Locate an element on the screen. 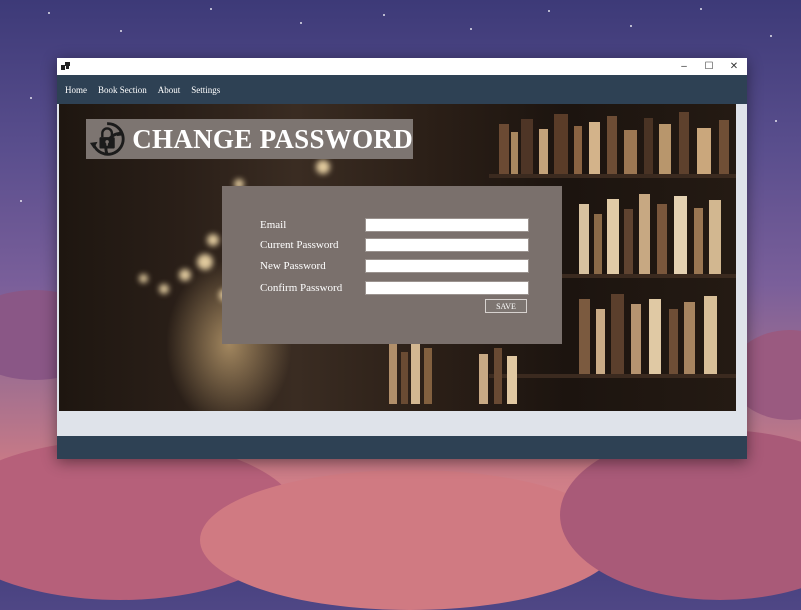 This screenshot has width=801, height=610. menu-item-book-section: Book Section is located at coordinates (122, 90).